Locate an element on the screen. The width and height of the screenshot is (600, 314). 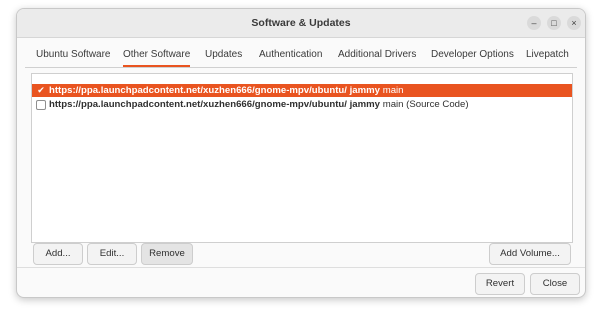
tab-developer-options: Developer Options is located at coordinates (472, 55).